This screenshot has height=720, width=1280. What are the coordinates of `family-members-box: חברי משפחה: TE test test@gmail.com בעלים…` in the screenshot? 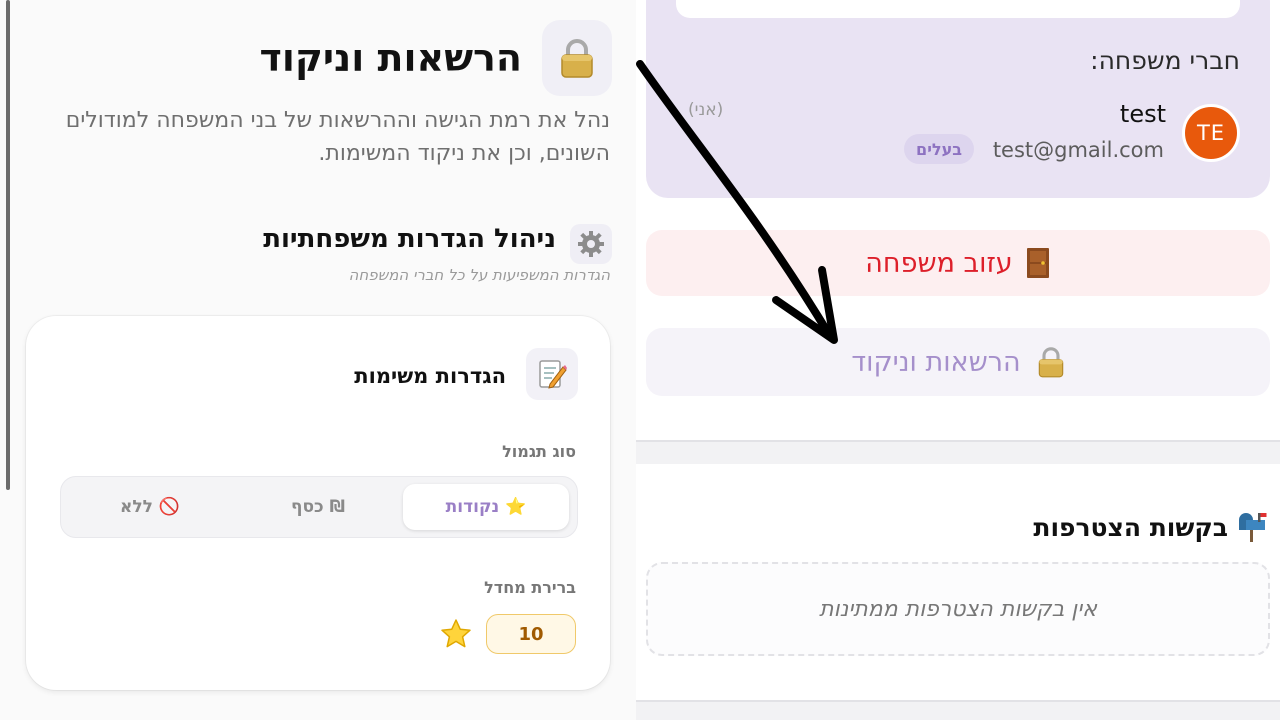 It's located at (958, 99).